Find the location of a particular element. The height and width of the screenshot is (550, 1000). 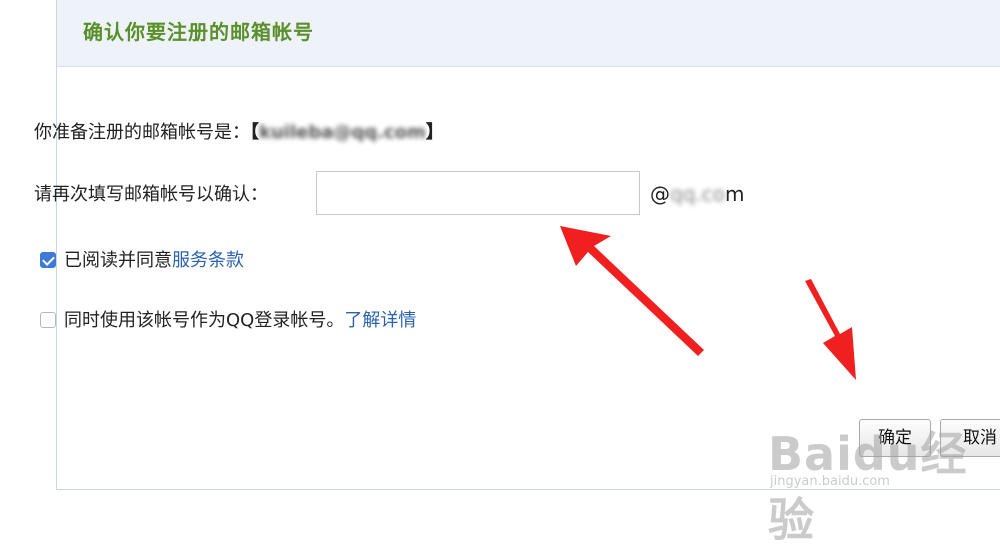

domain-mid: qq.co is located at coordinates (697, 194).